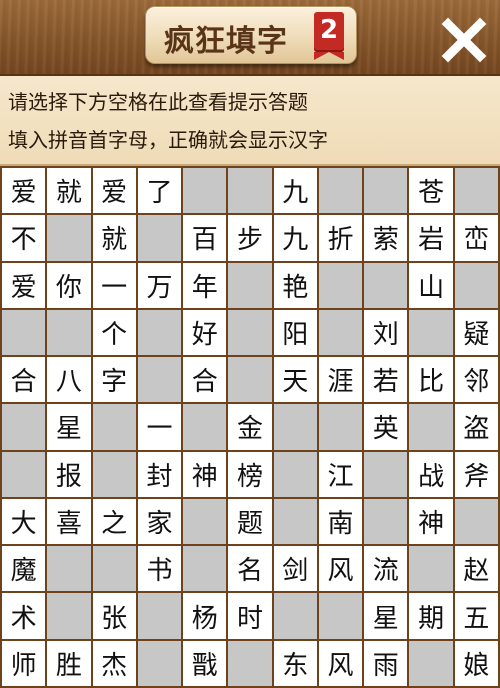 This screenshot has width=500, height=688. Describe the element at coordinates (476, 569) in the screenshot. I see `grid-cell-filled: 赵` at that location.